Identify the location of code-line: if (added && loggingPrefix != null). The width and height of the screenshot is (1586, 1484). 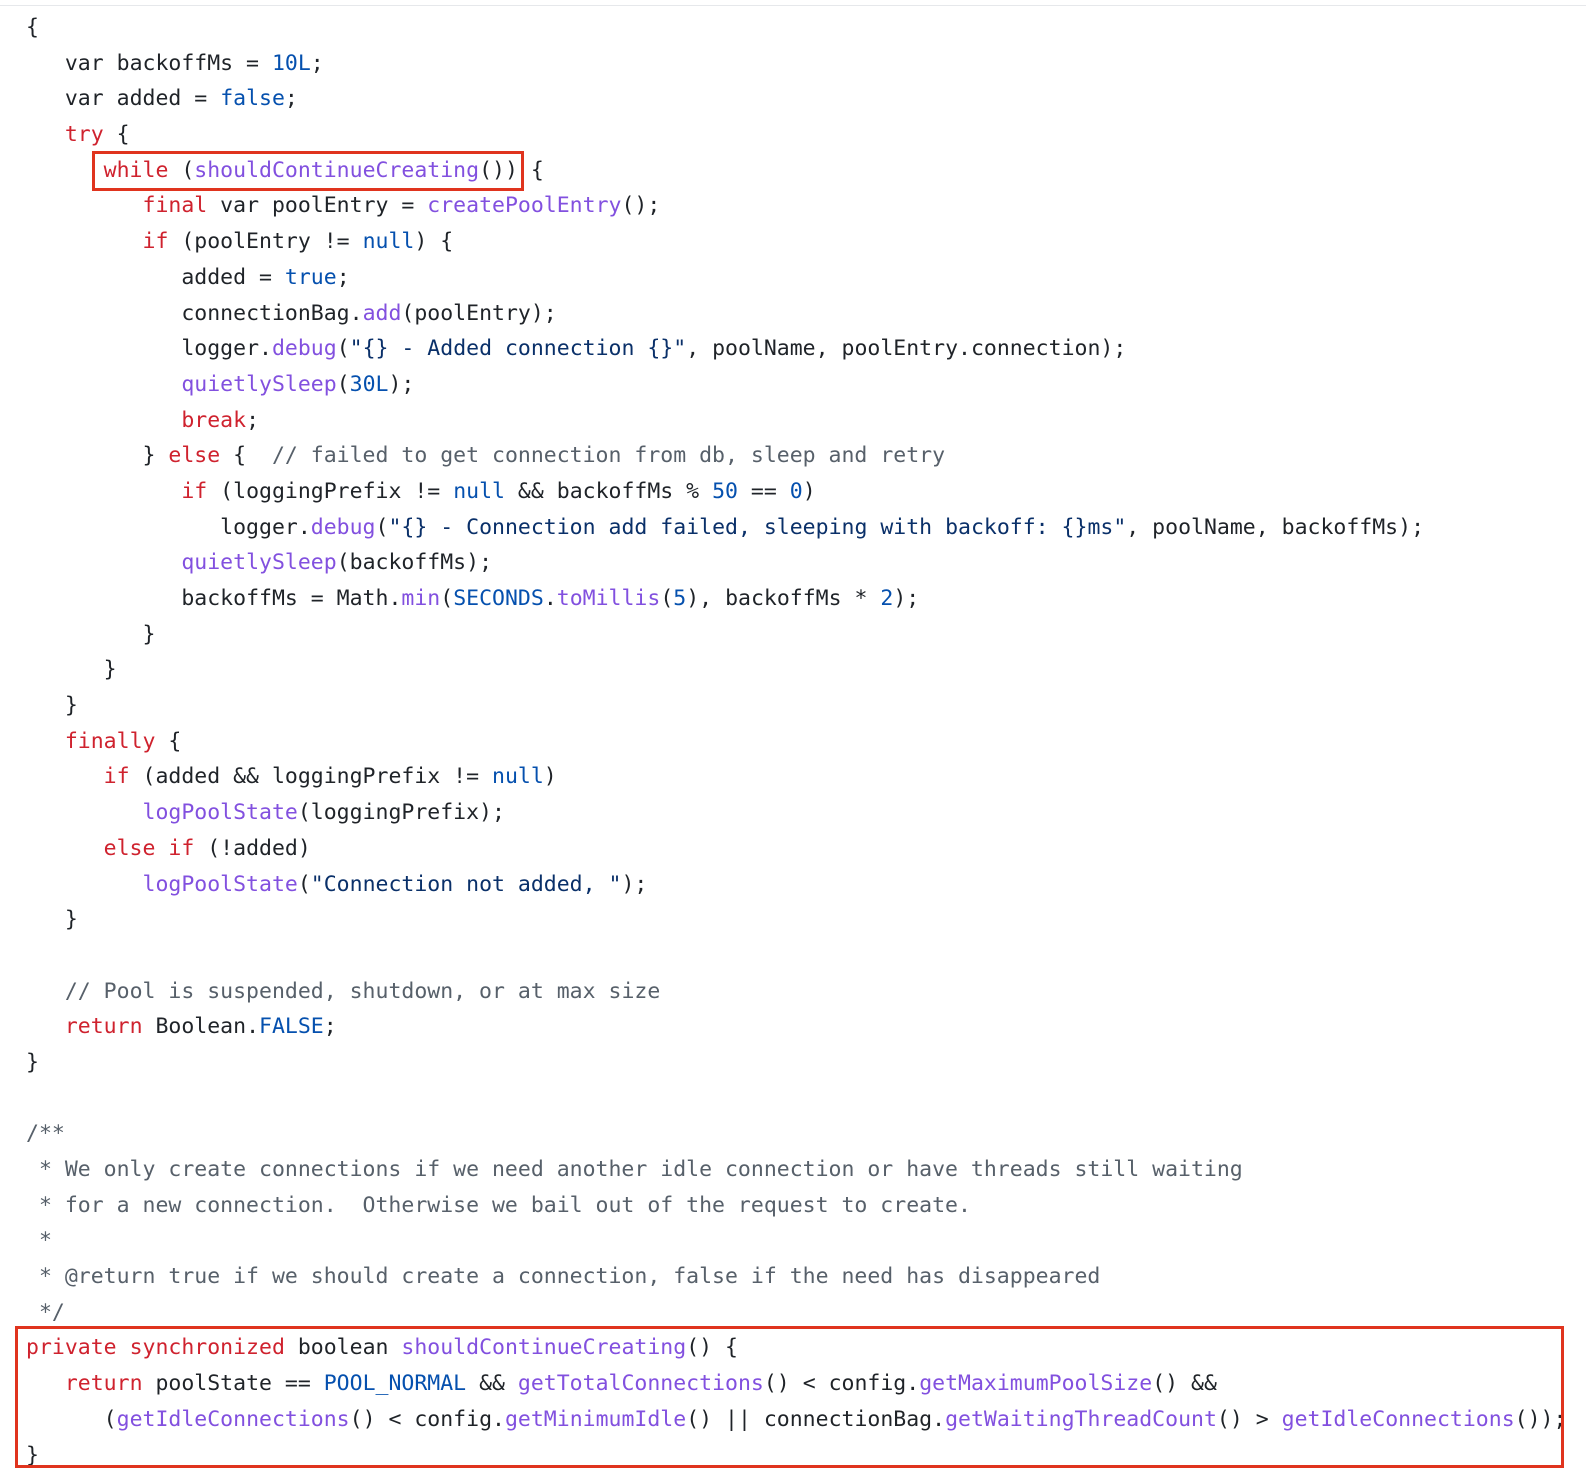
(796, 777).